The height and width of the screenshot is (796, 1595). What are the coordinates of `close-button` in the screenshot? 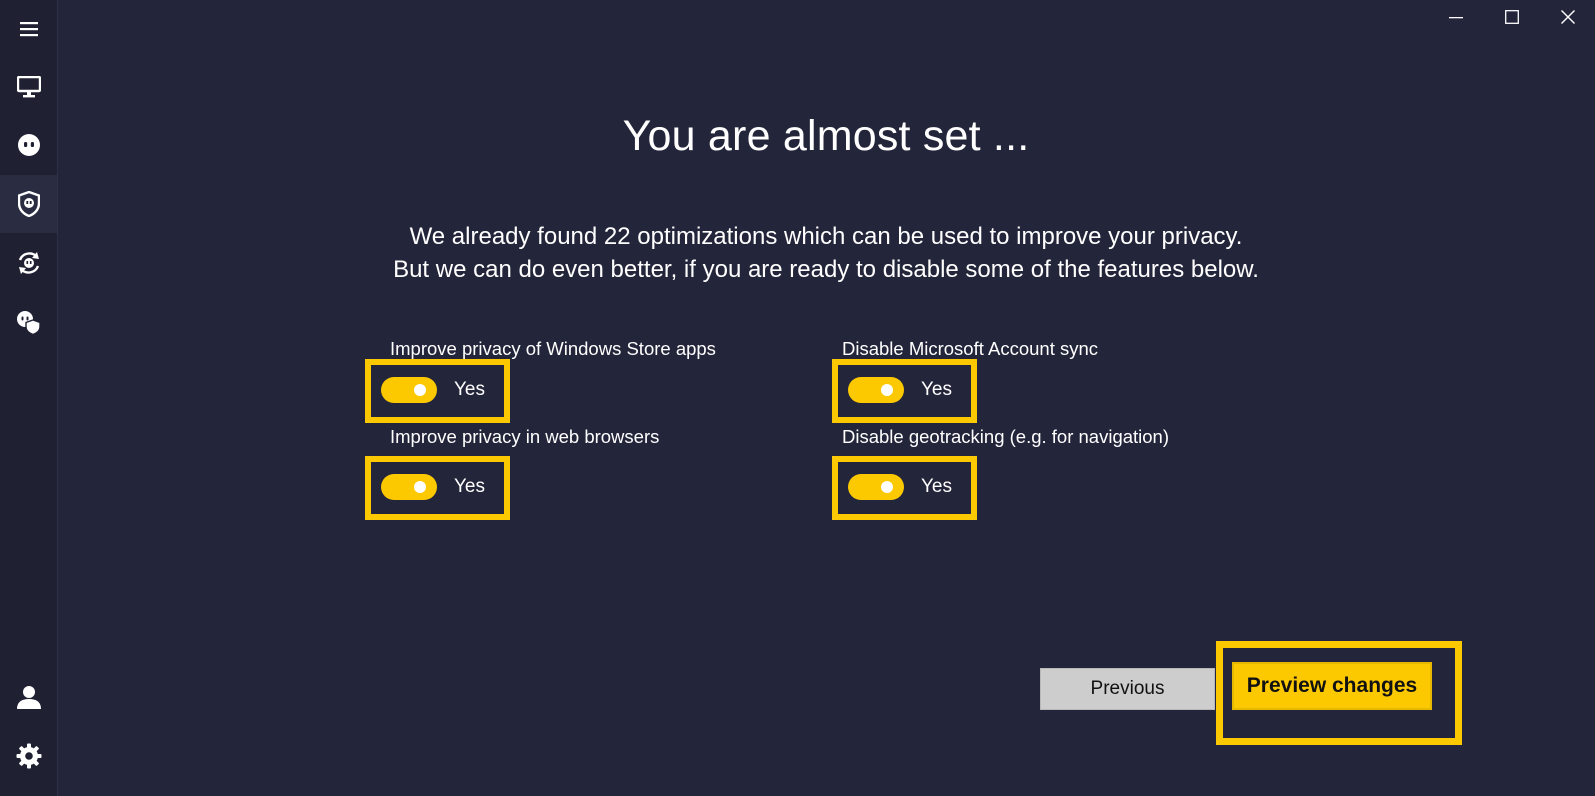 It's located at (1567, 17).